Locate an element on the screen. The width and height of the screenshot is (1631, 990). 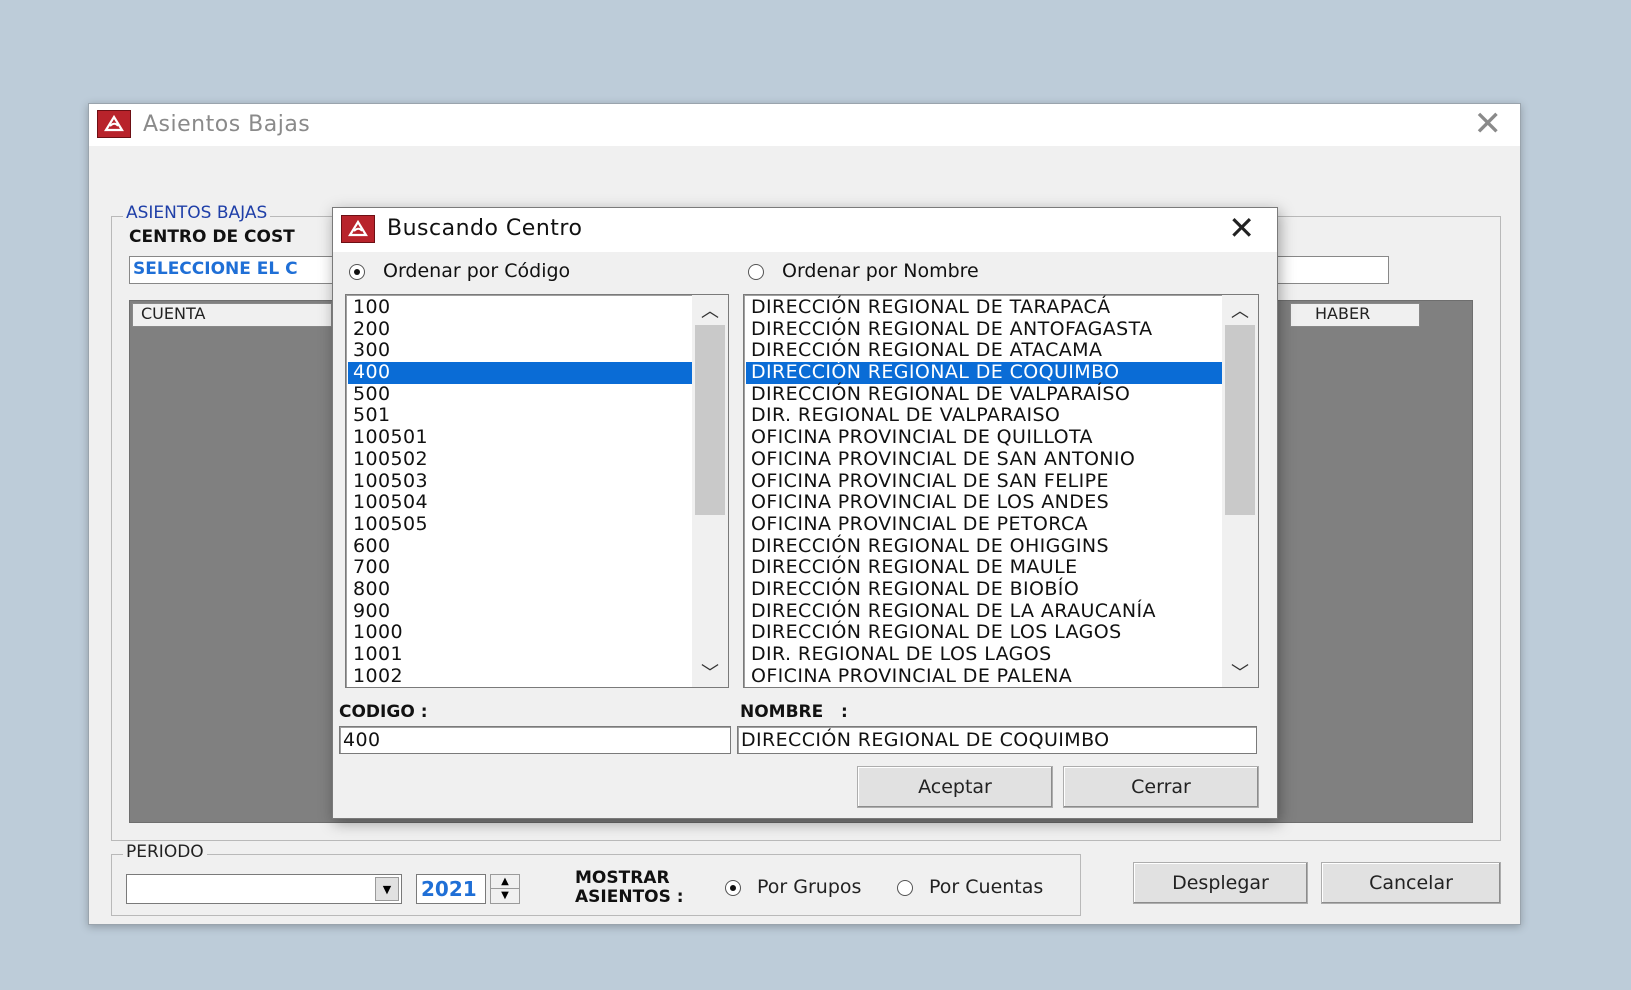
window-title: Asientos Bajas is located at coordinates (227, 124).